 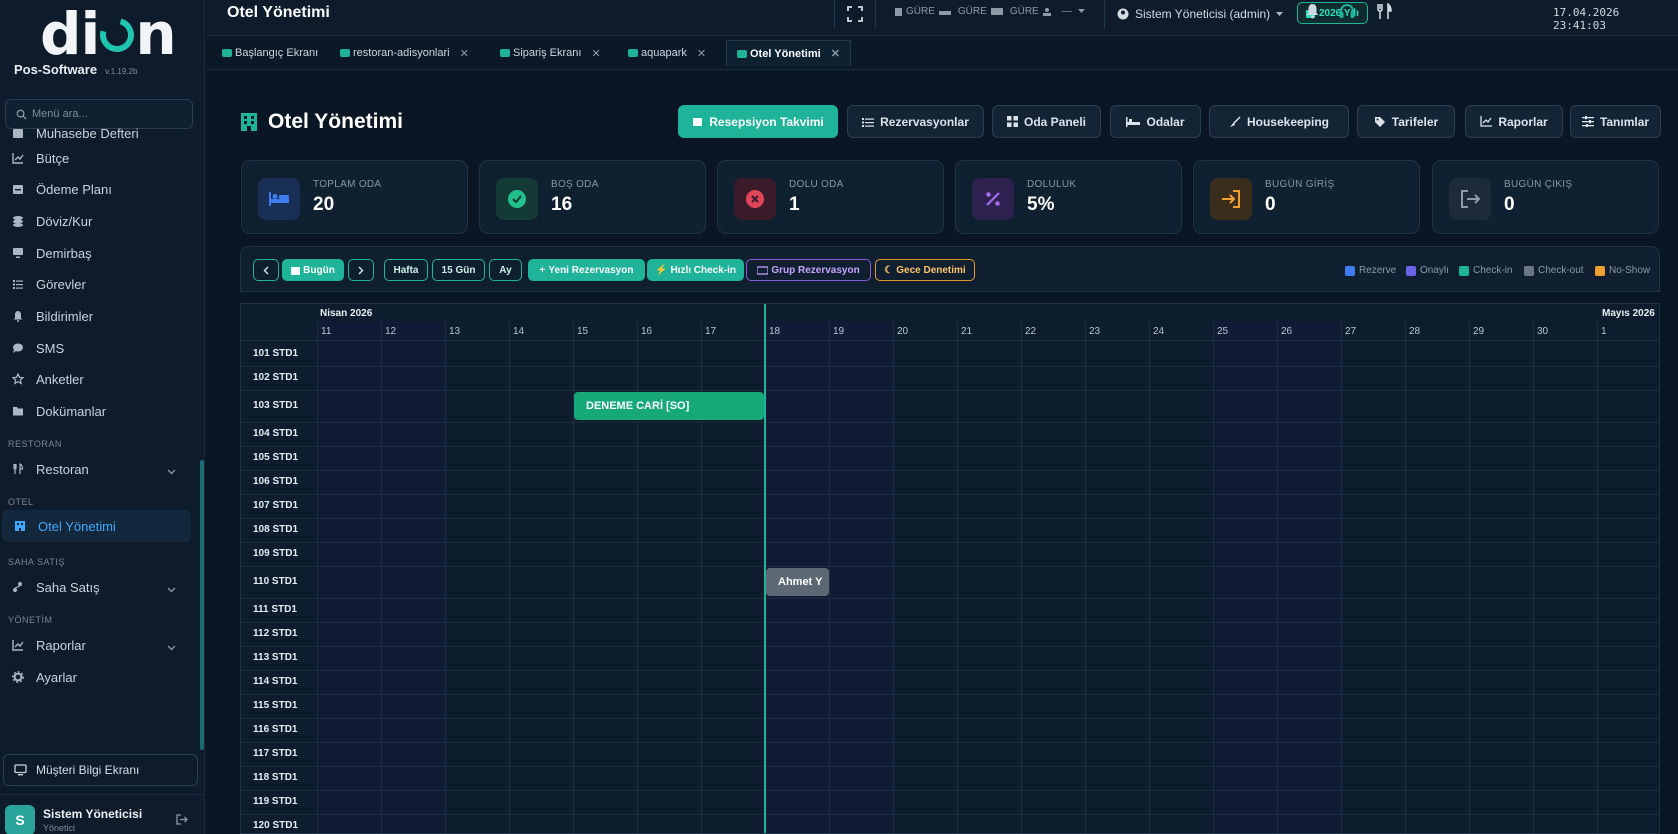 What do you see at coordinates (1235, 121) in the screenshot?
I see `broom-icon` at bounding box center [1235, 121].